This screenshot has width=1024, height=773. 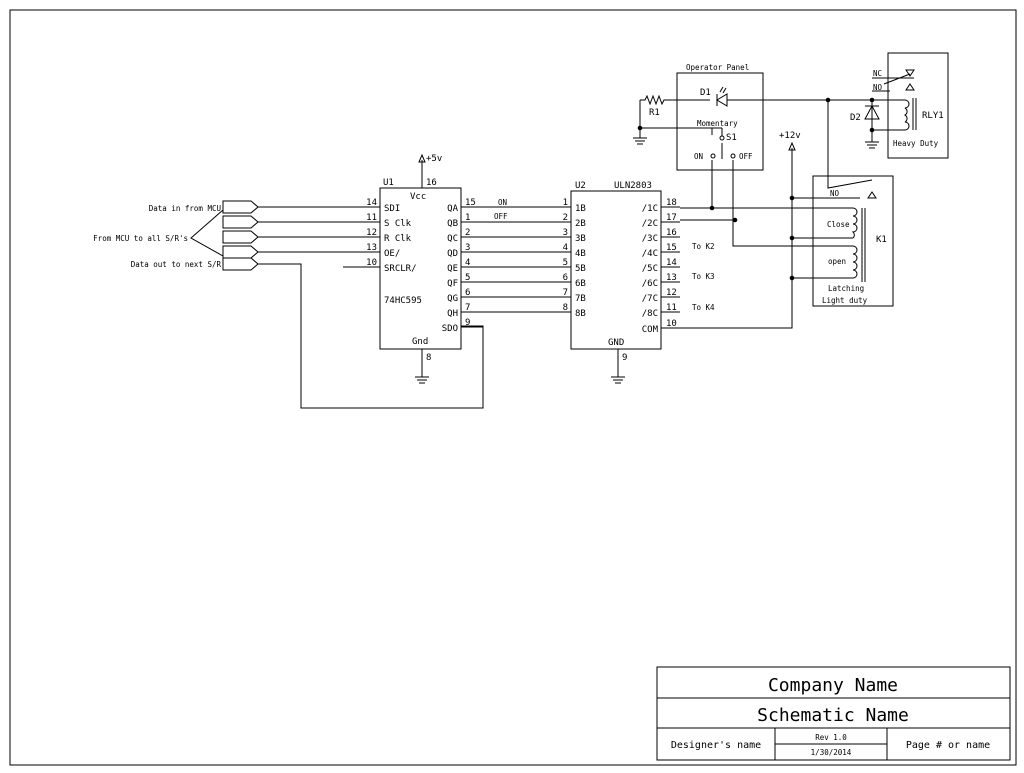 What do you see at coordinates (633, 186) in the screenshot?
I see `u2-part: ULN2803` at bounding box center [633, 186].